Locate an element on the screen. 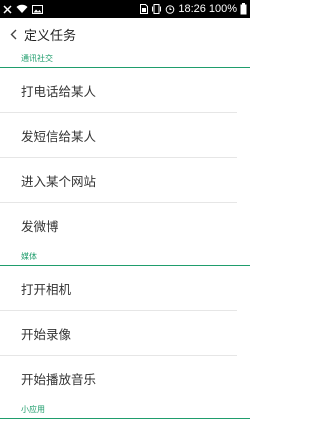 This screenshot has height=444, width=320. list-item-record-video: 开始录像 is located at coordinates (118, 333).